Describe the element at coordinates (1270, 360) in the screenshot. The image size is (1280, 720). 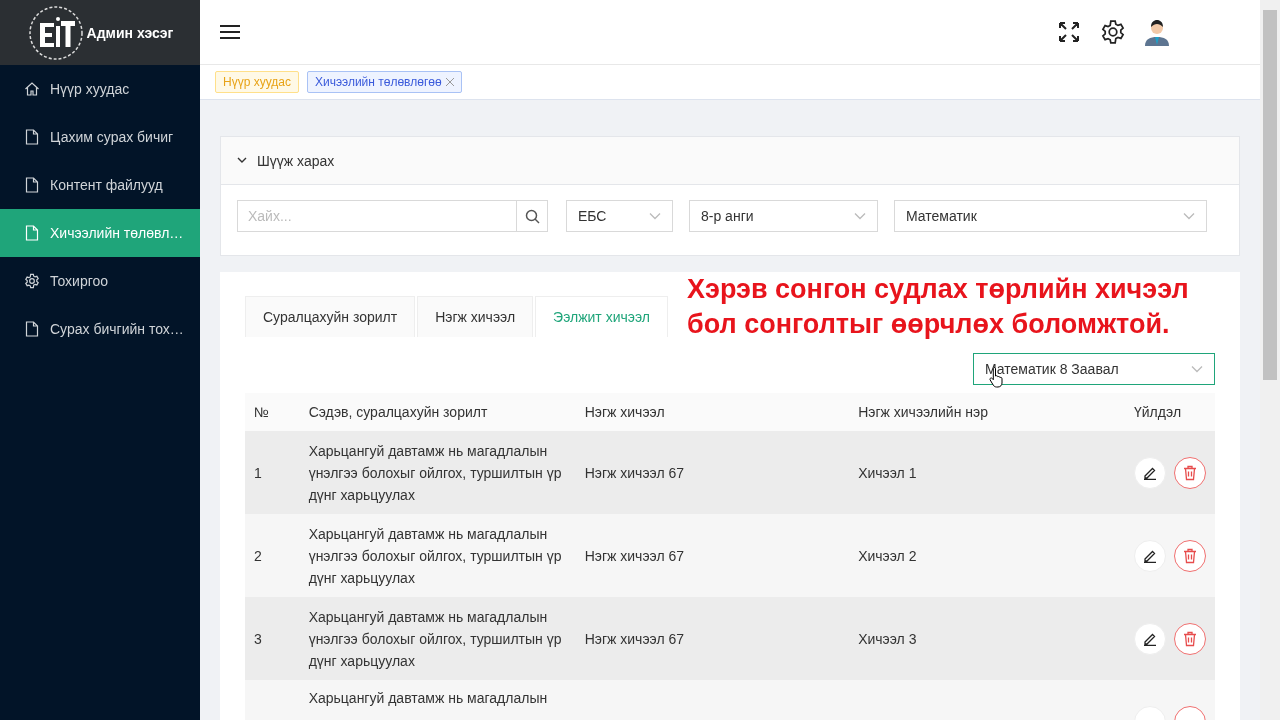
I see `scrollbar` at that location.